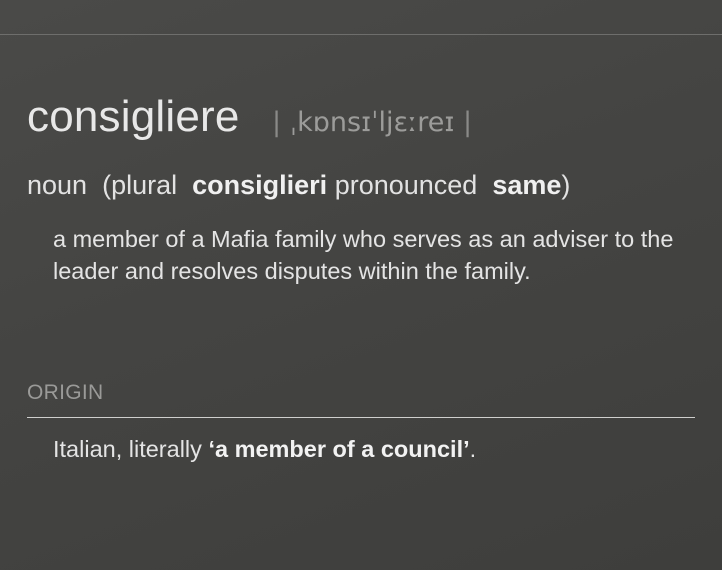  What do you see at coordinates (133, 116) in the screenshot?
I see `headword: consigliere` at bounding box center [133, 116].